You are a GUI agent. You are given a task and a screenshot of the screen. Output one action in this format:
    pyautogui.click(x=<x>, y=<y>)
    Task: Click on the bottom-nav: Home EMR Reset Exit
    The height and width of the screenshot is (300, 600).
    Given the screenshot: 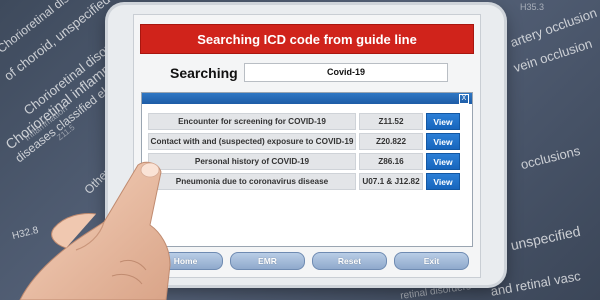 What is the action you would take?
    pyautogui.click(x=308, y=261)
    